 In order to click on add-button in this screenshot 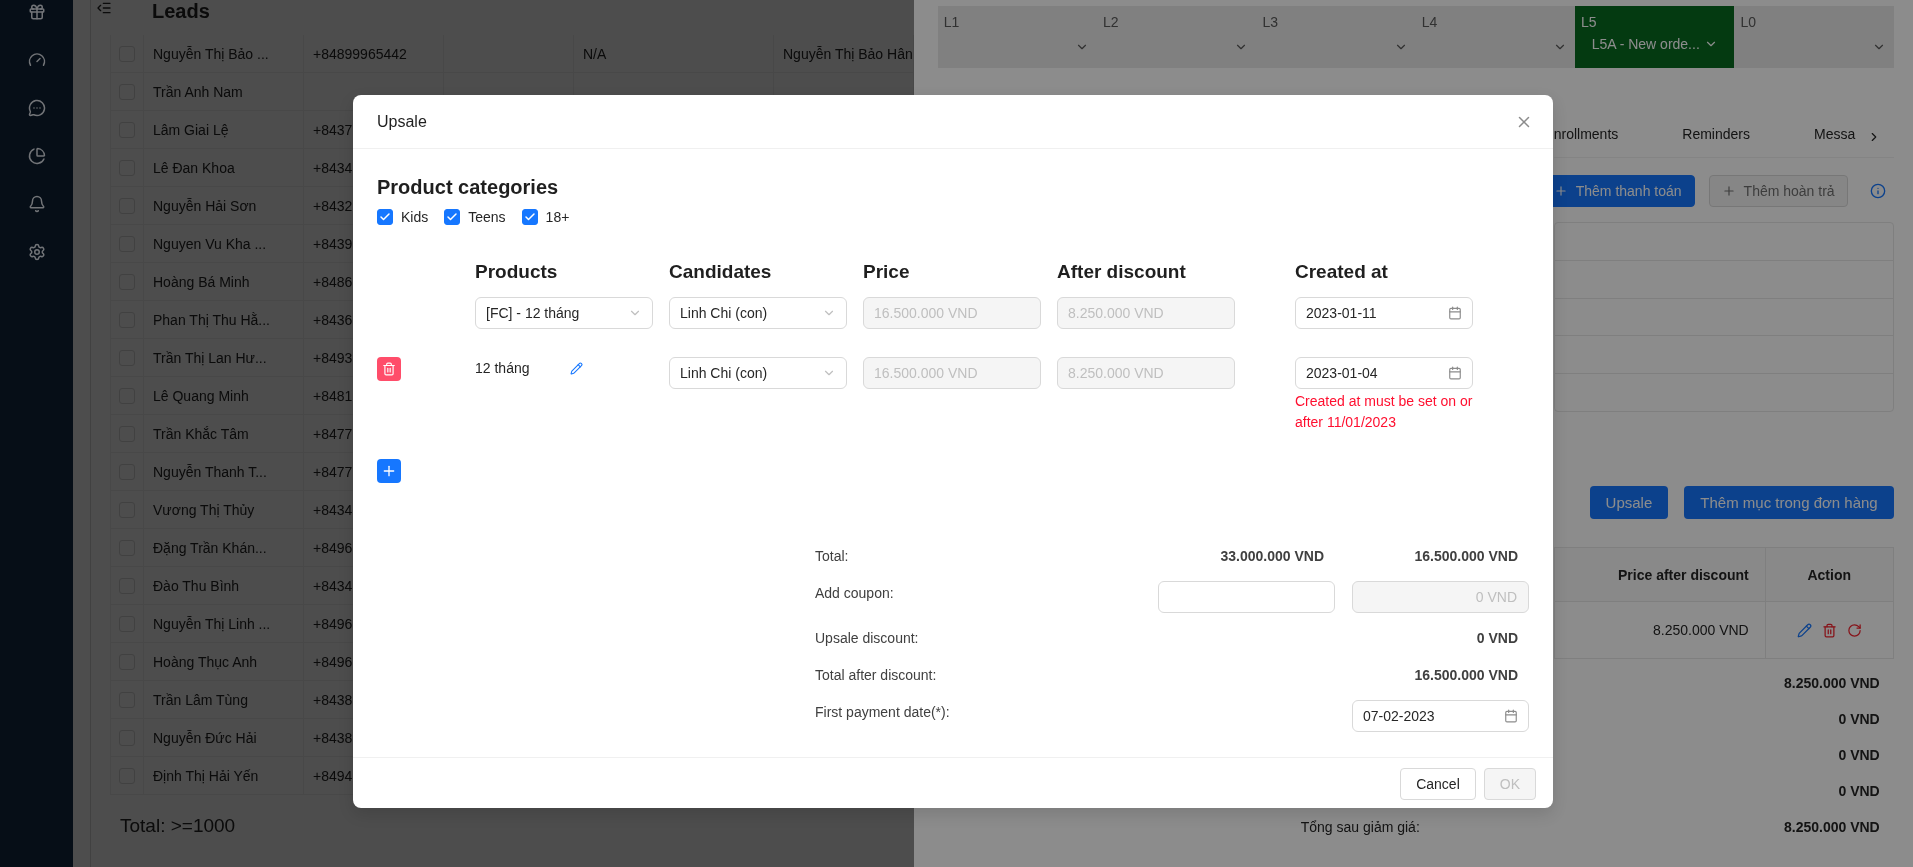, I will do `click(389, 471)`.